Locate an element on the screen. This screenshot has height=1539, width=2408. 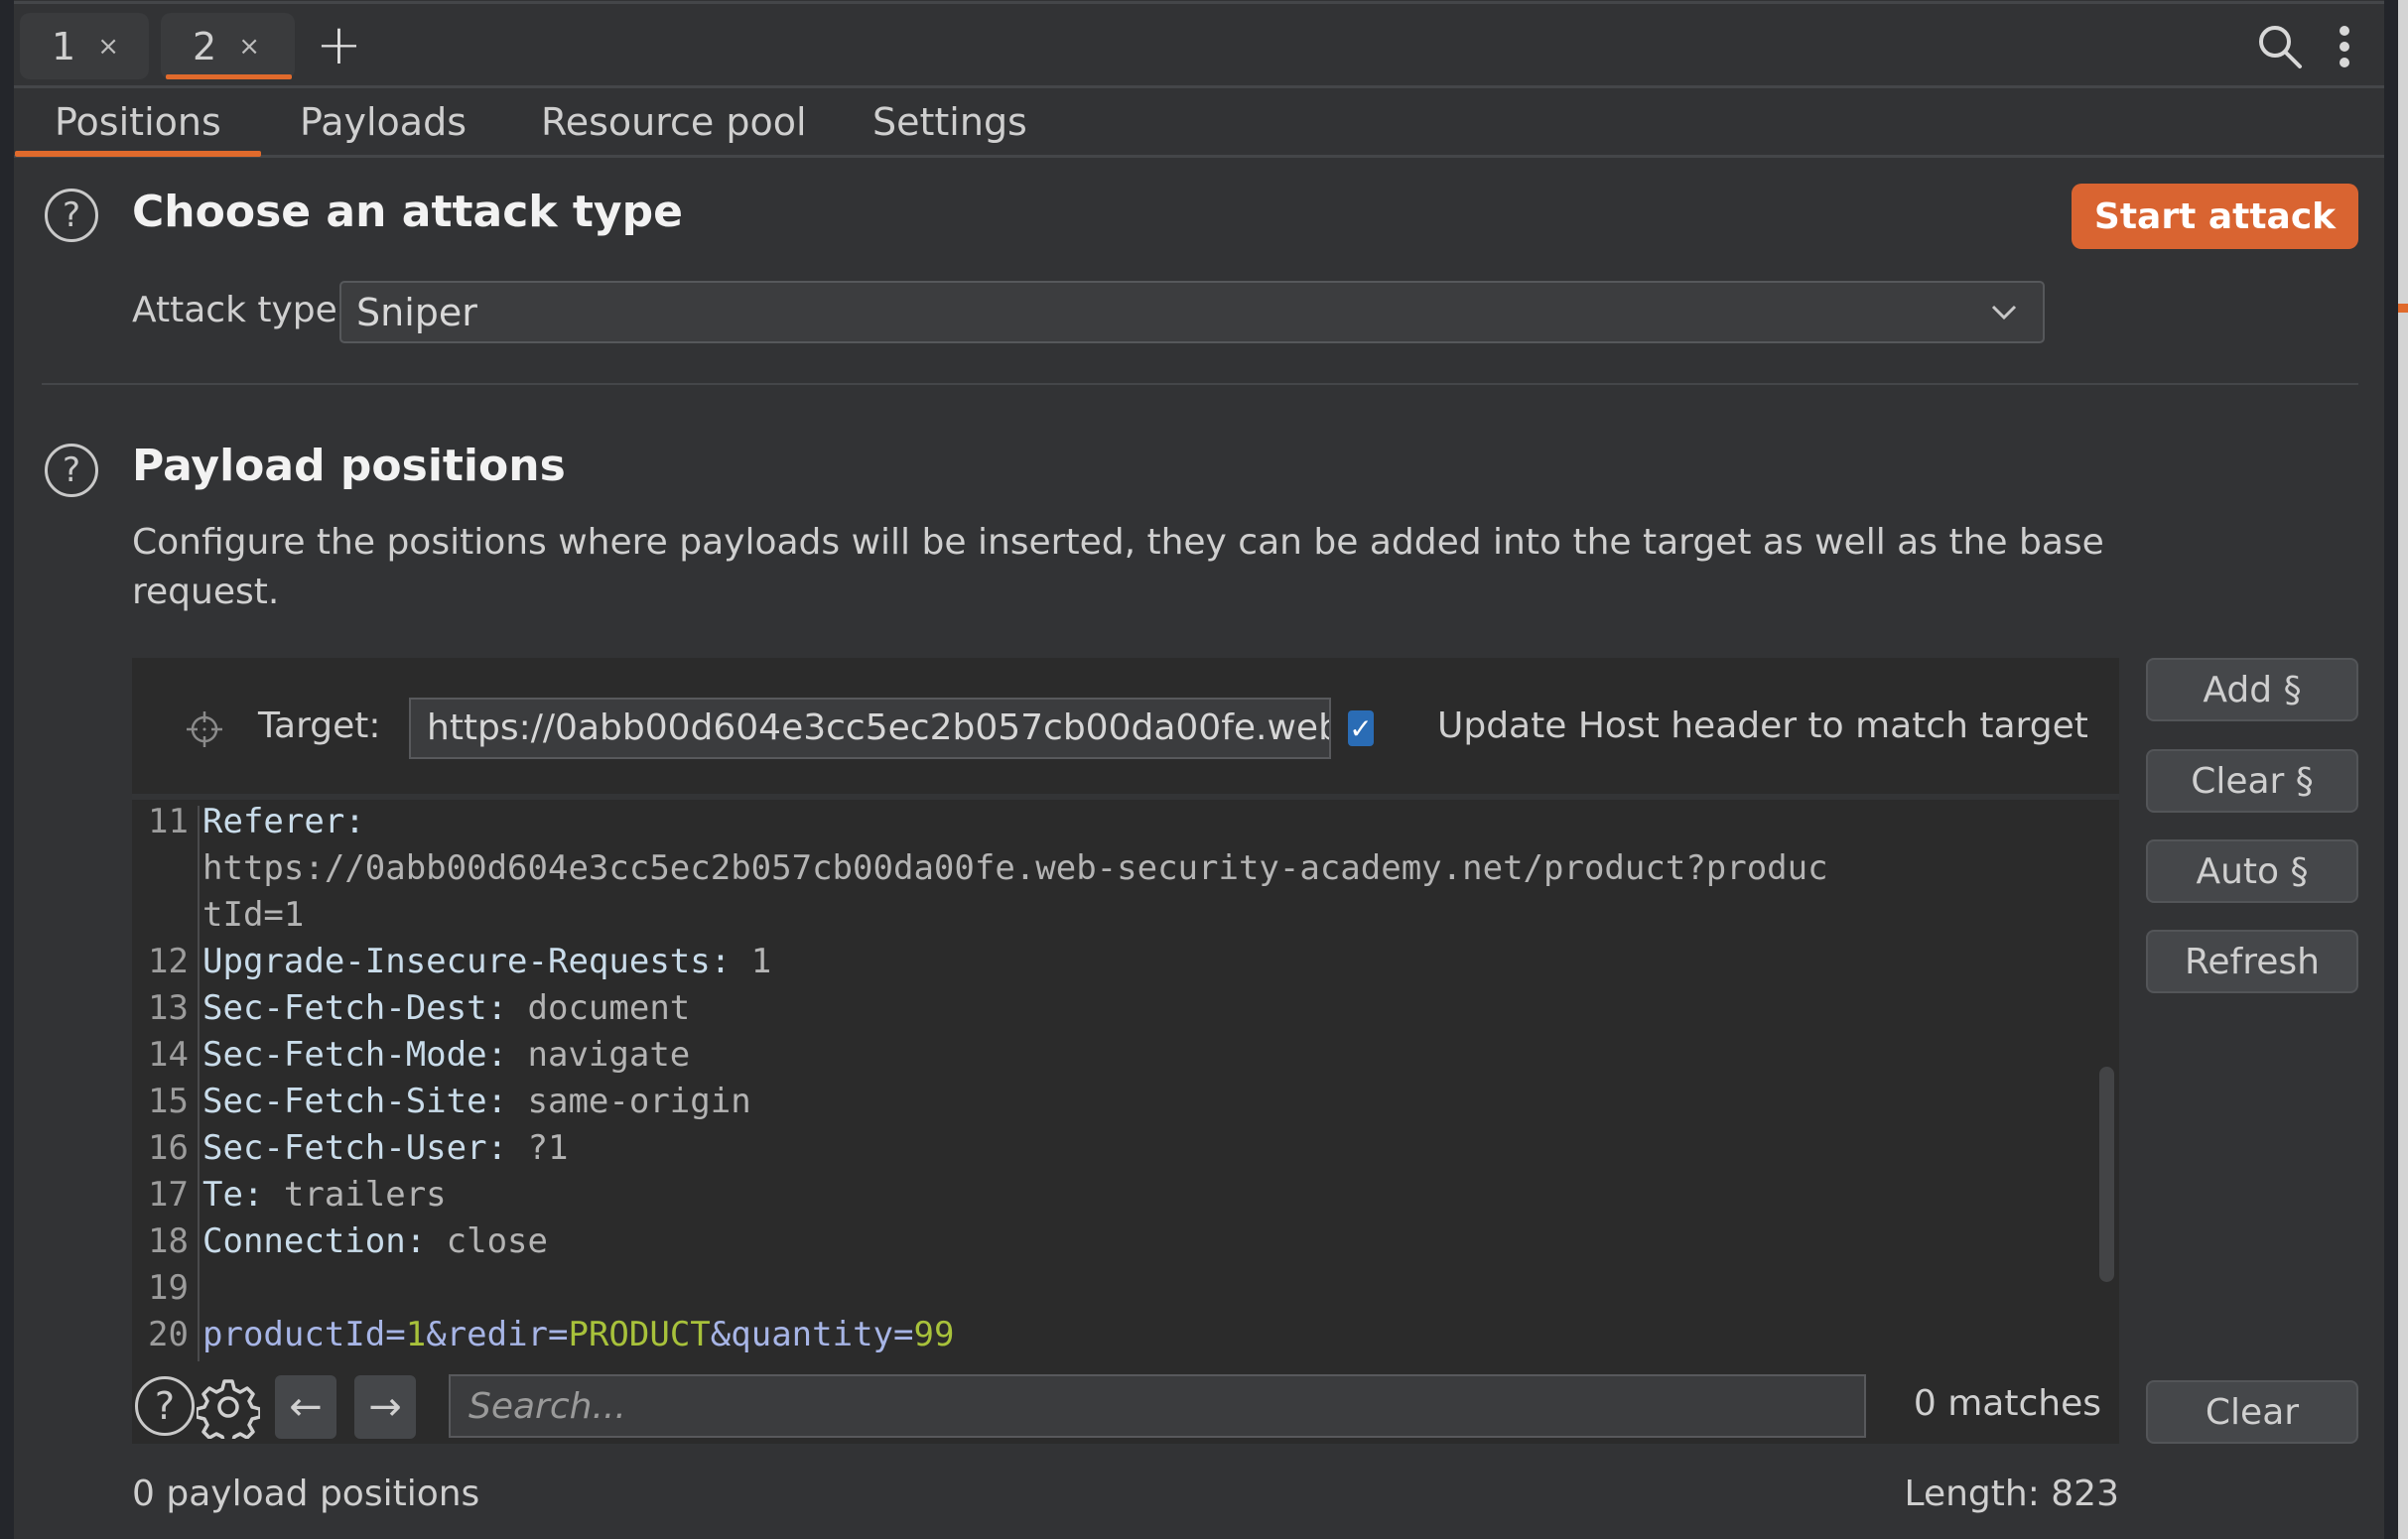
section-title-attack-type: Choose an attack type is located at coordinates (407, 212).